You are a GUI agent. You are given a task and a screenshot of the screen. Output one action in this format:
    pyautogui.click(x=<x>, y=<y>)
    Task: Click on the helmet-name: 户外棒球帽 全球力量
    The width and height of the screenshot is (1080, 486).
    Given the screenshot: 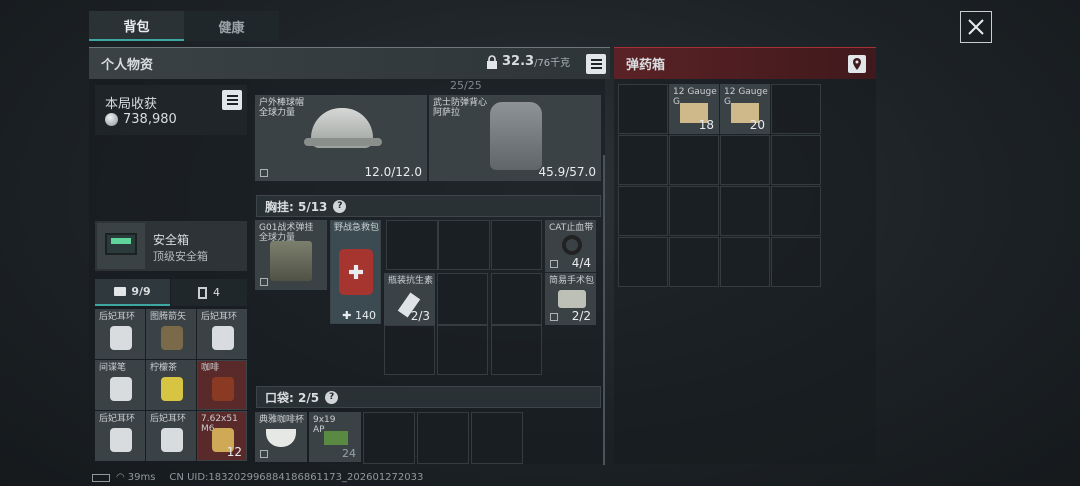 What is the action you would take?
    pyautogui.click(x=282, y=108)
    